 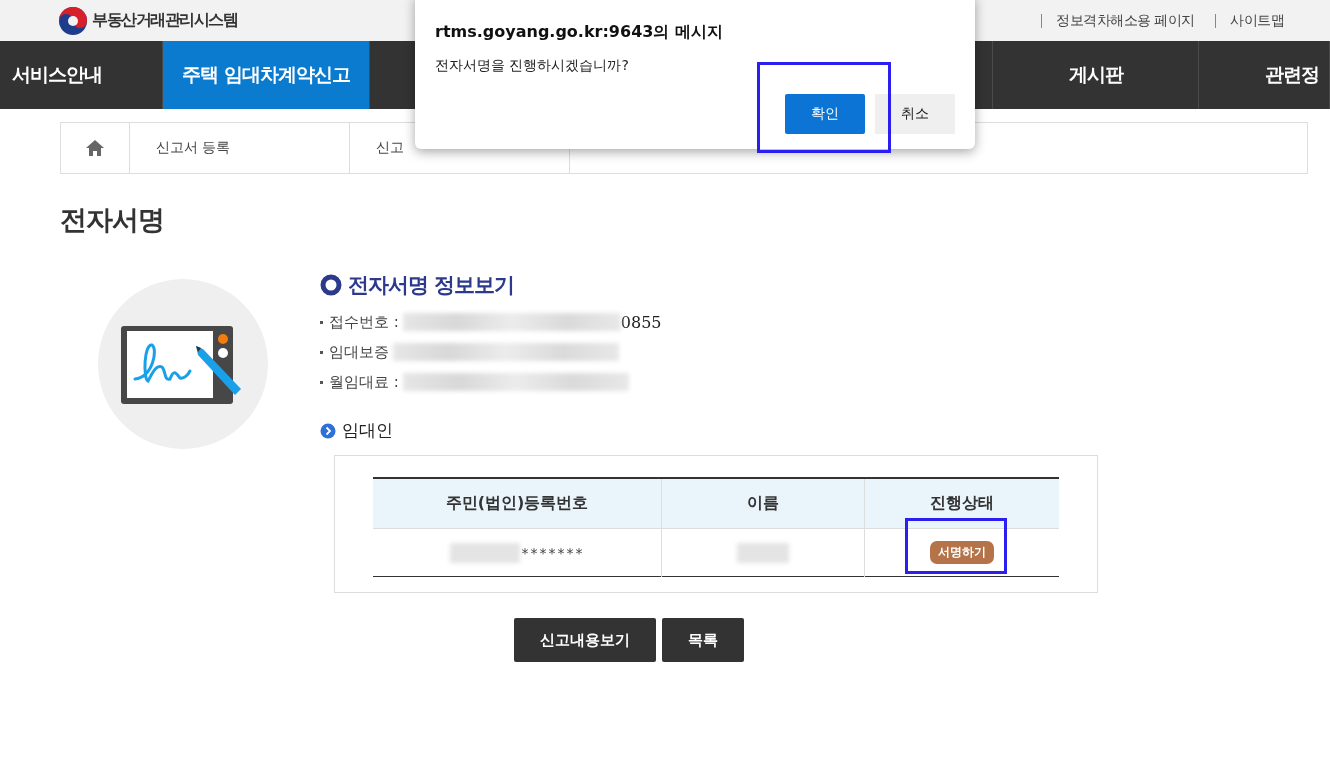 What do you see at coordinates (532, 66) in the screenshot?
I see `dialog-message: 전자서명을 진행하시겠습니까?` at bounding box center [532, 66].